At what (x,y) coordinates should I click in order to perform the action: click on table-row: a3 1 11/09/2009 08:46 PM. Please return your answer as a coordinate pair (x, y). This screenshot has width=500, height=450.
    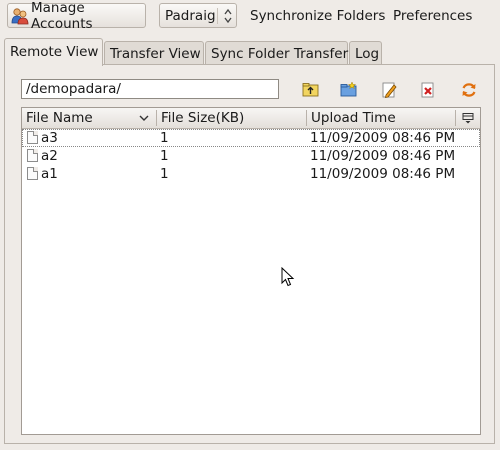
    Looking at the image, I should click on (251, 138).